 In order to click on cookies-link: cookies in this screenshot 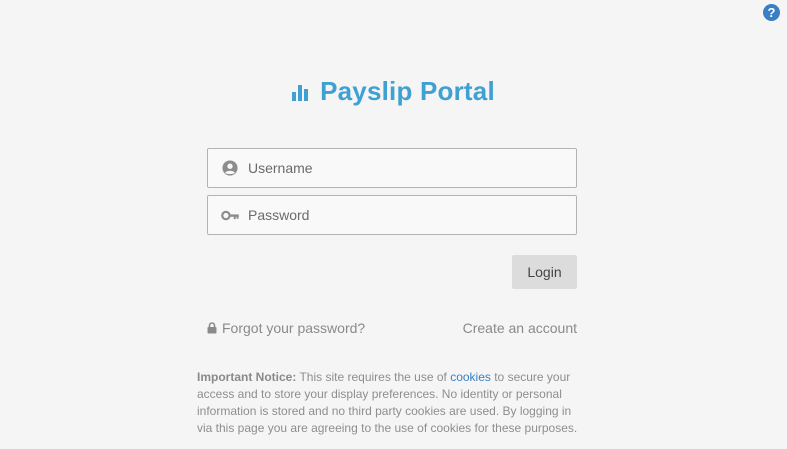, I will do `click(470, 377)`.